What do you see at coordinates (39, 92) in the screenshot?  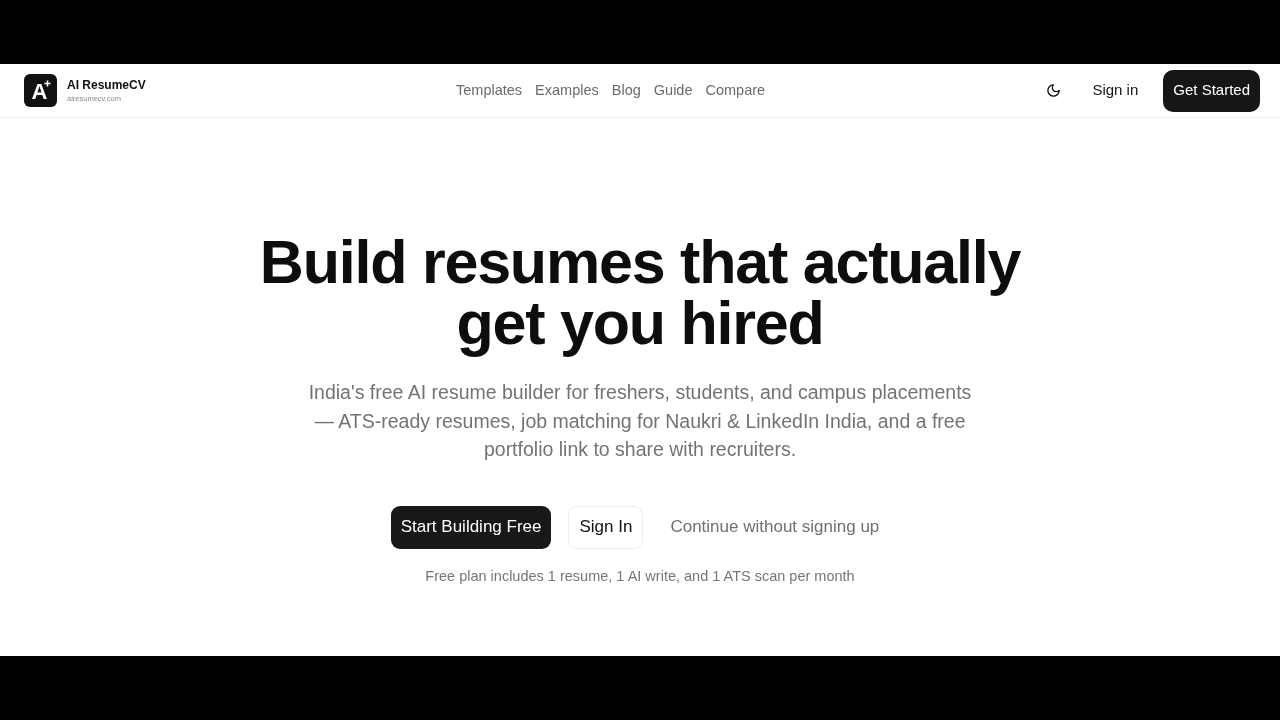 I see `logo-letter: A` at bounding box center [39, 92].